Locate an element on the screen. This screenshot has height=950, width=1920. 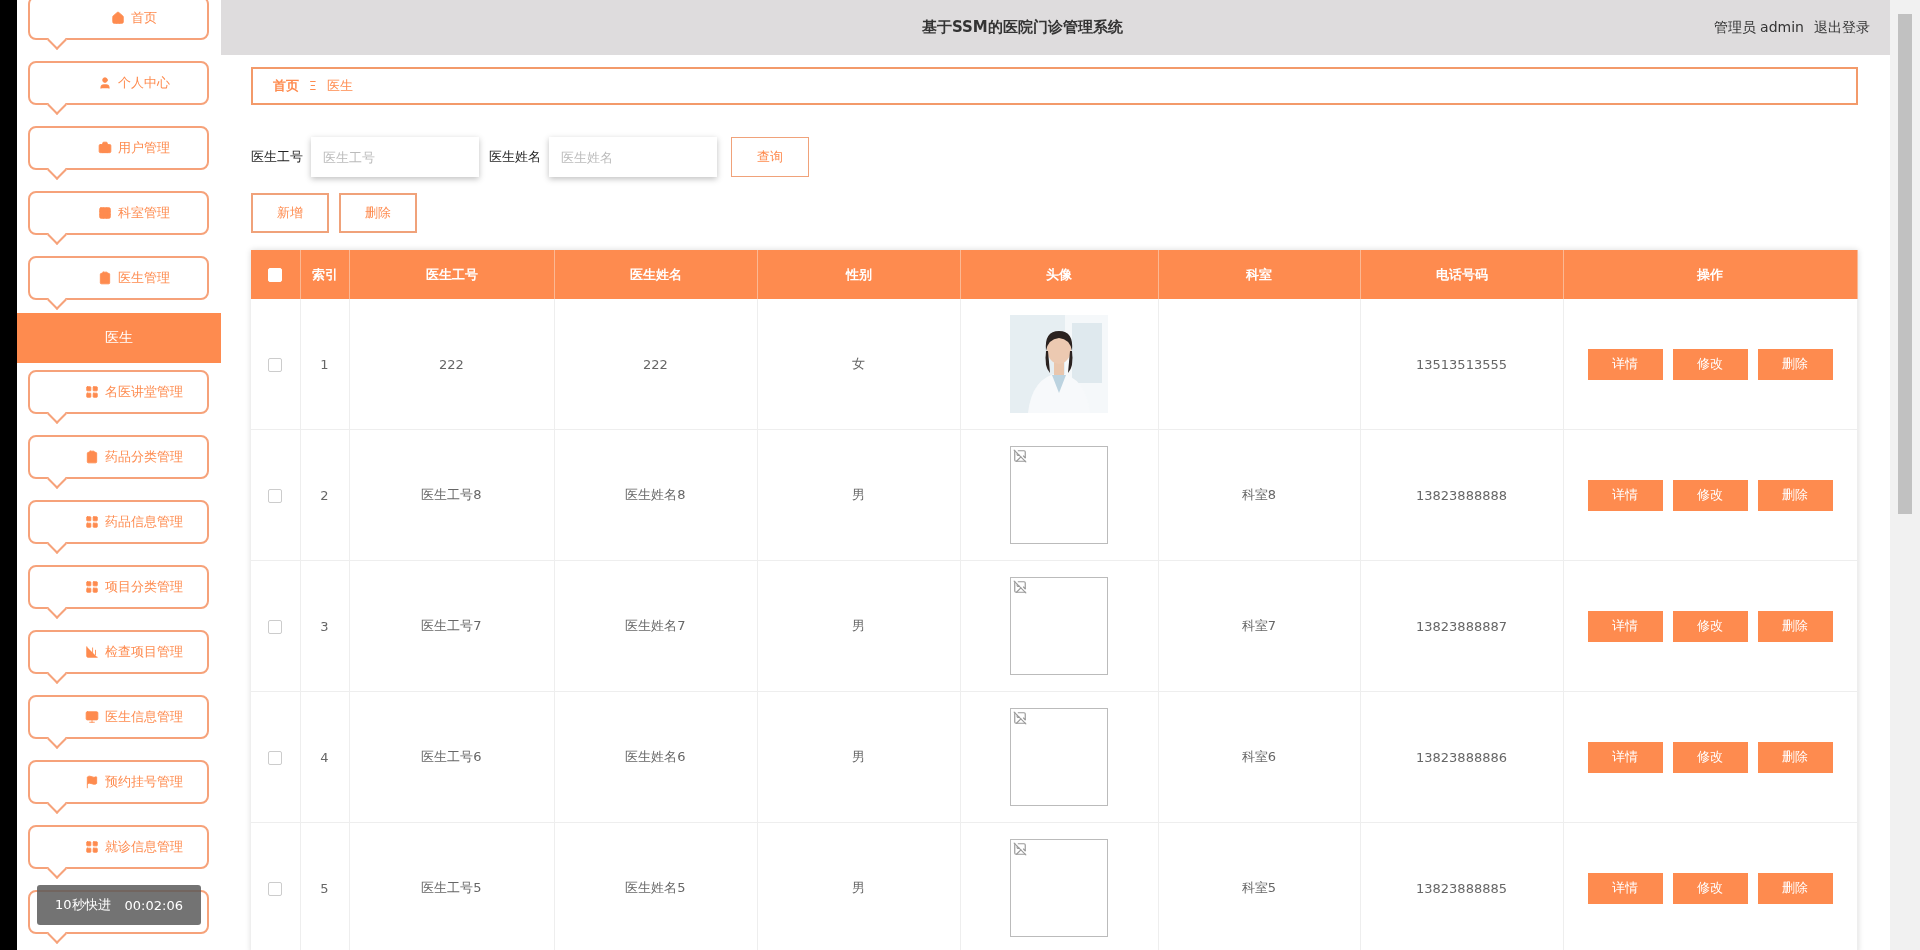
table-cell: 科室7 is located at coordinates (1259, 626).